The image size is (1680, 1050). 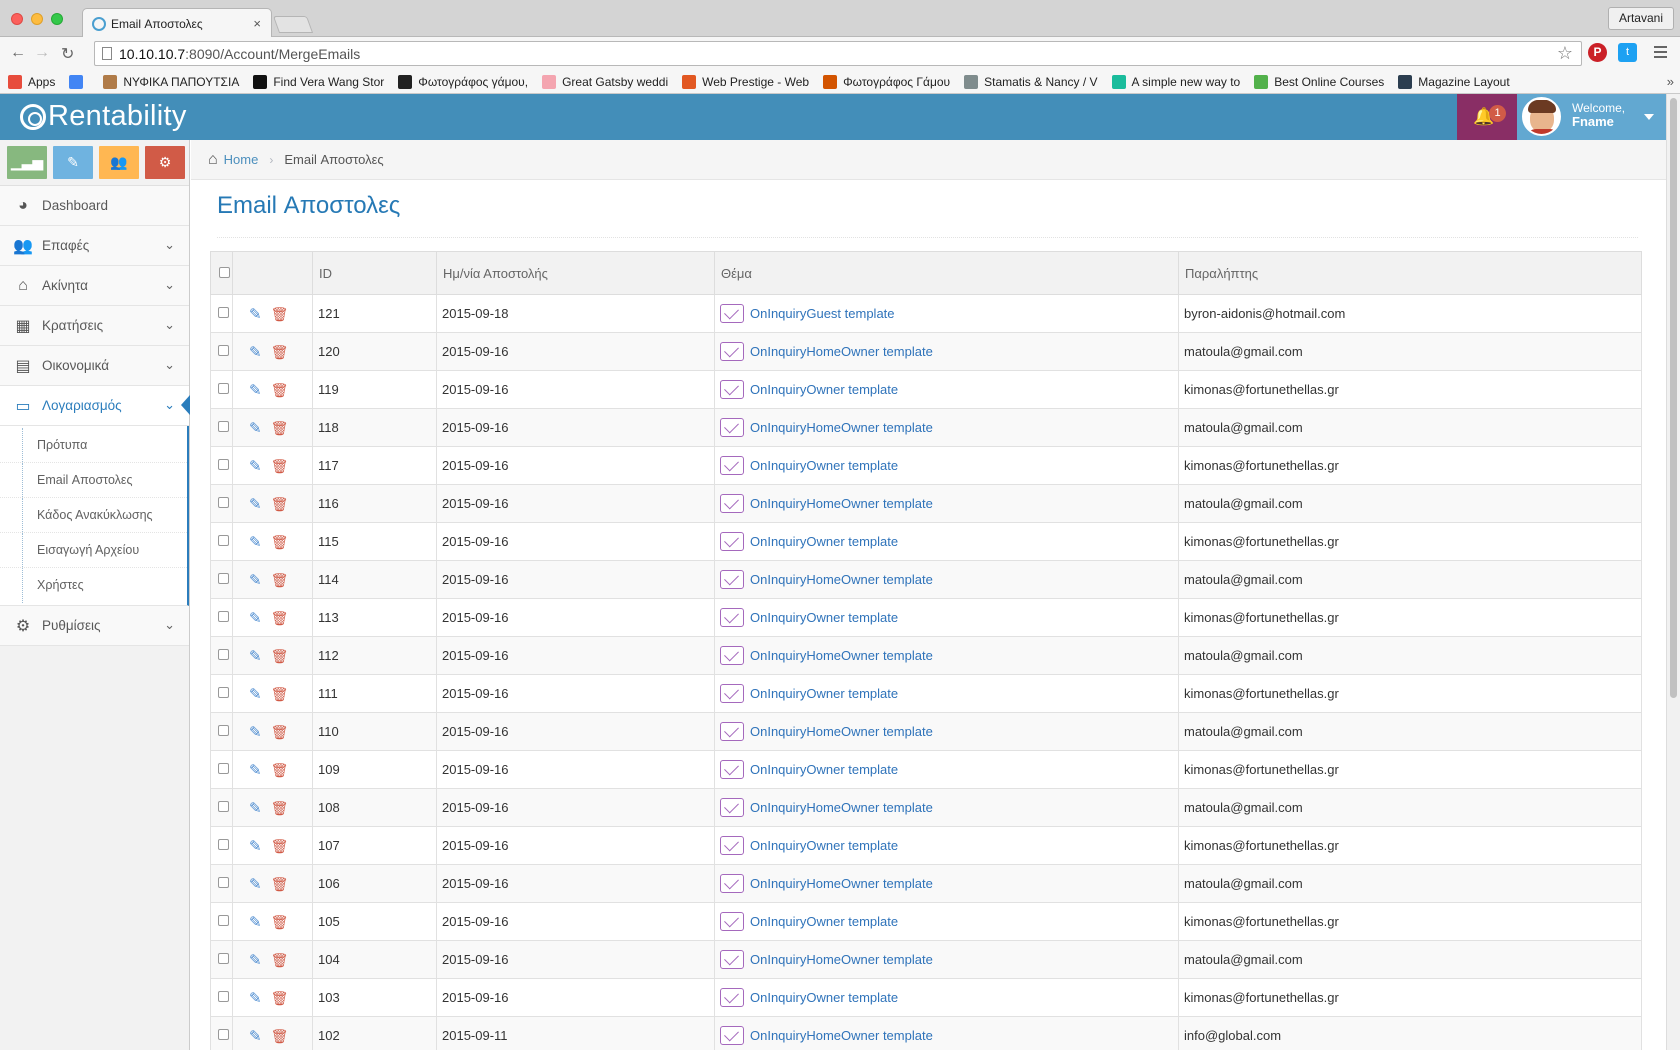 I want to click on sidebar-subitem: Χρήστες, so click(x=93, y=585).